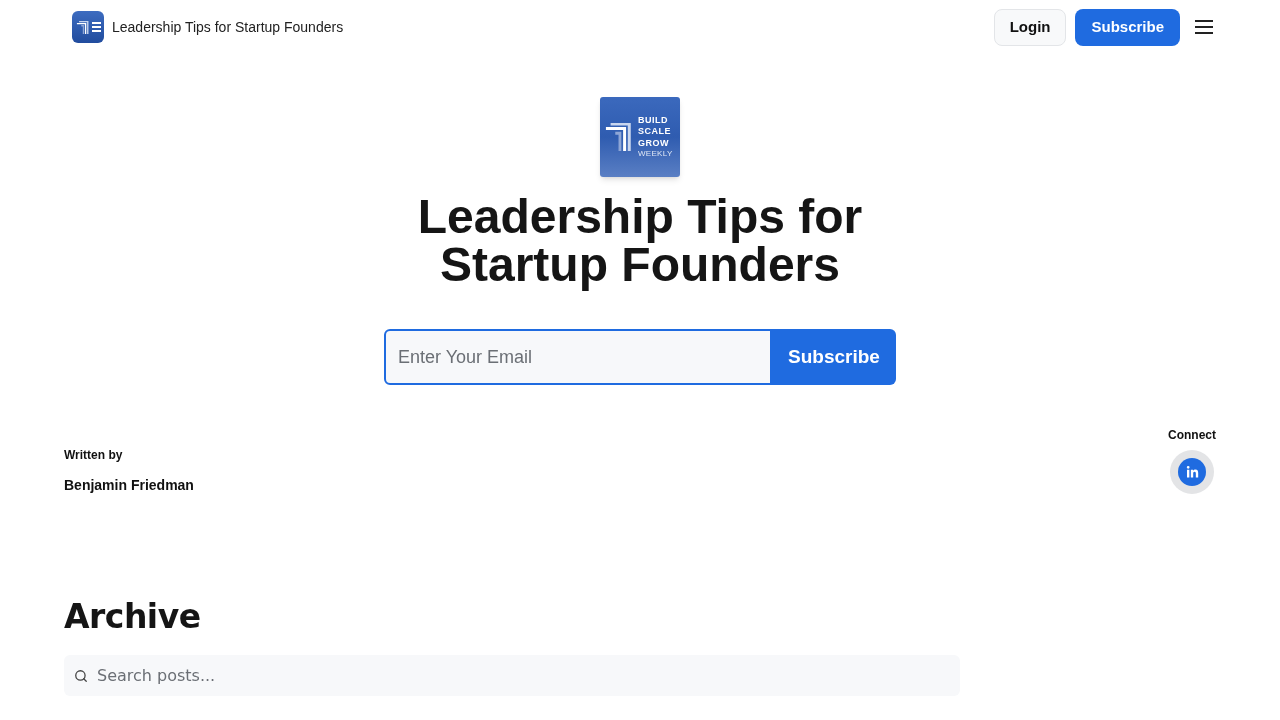 This screenshot has height=720, width=1280. I want to click on login-button: Login, so click(1030, 27).